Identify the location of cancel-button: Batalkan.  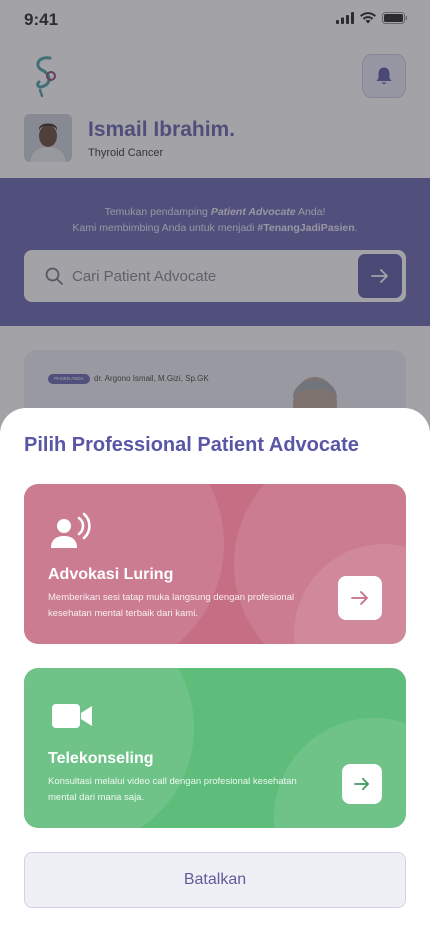
(215, 880).